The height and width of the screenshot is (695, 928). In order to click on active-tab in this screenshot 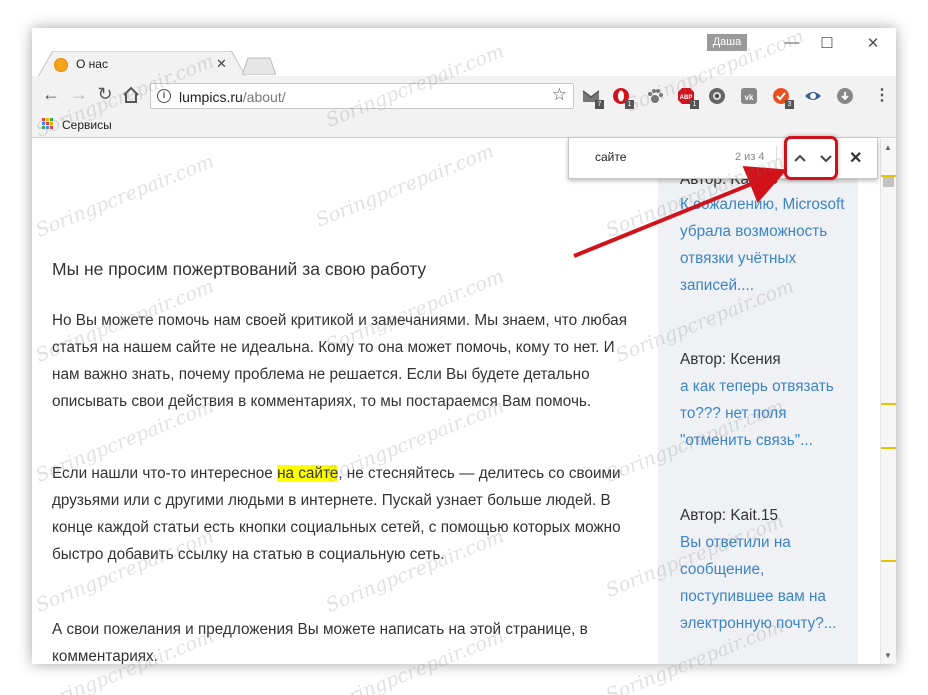, I will do `click(142, 64)`.